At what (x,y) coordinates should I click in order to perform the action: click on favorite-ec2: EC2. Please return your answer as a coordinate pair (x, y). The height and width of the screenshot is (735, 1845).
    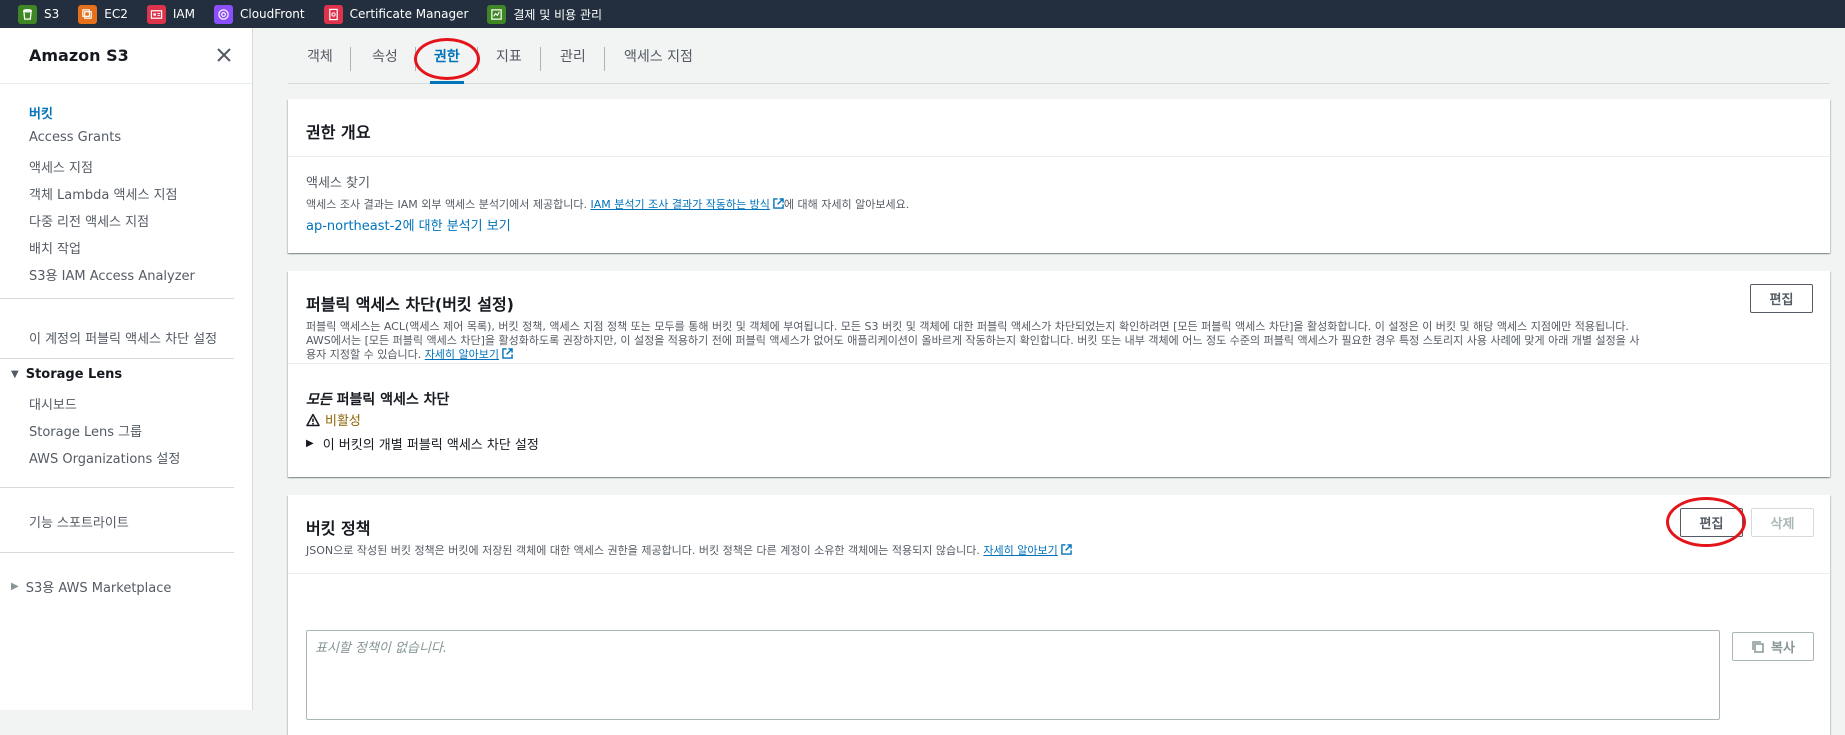
    Looking at the image, I should click on (103, 14).